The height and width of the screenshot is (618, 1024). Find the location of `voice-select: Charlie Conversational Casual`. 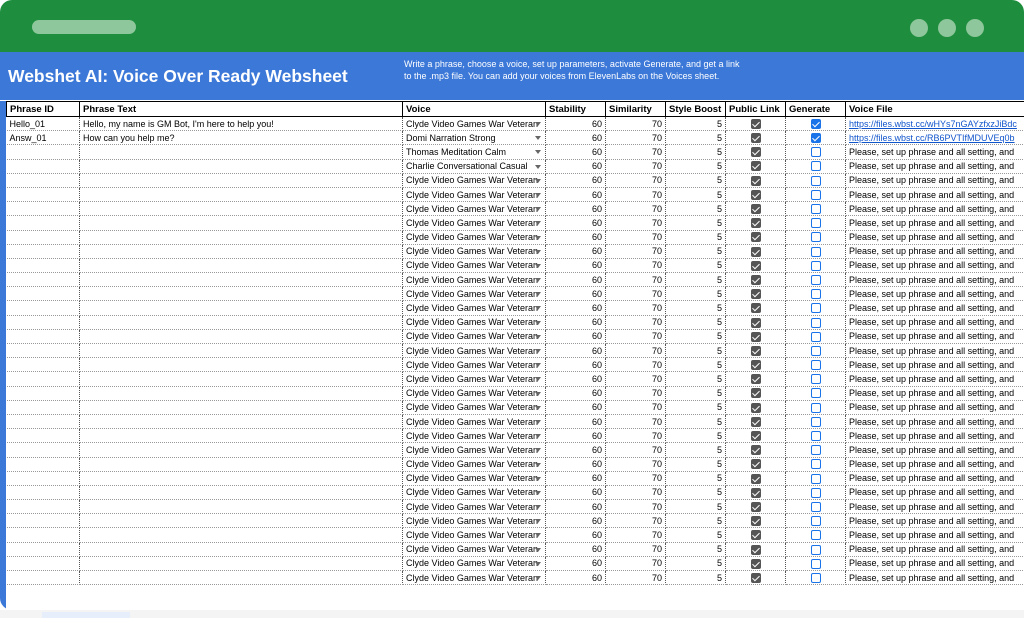

voice-select: Charlie Conversational Casual is located at coordinates (474, 166).